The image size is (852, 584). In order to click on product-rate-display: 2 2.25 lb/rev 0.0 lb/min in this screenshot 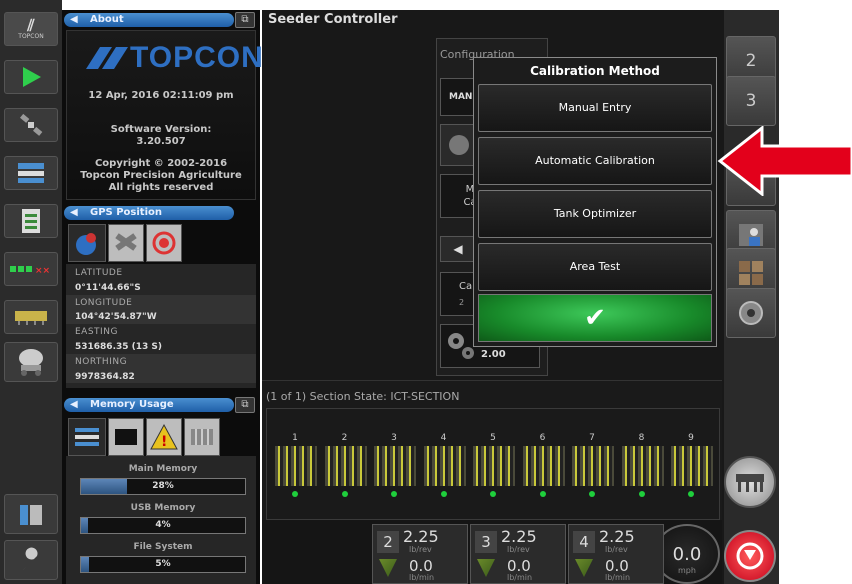, I will do `click(420, 554)`.